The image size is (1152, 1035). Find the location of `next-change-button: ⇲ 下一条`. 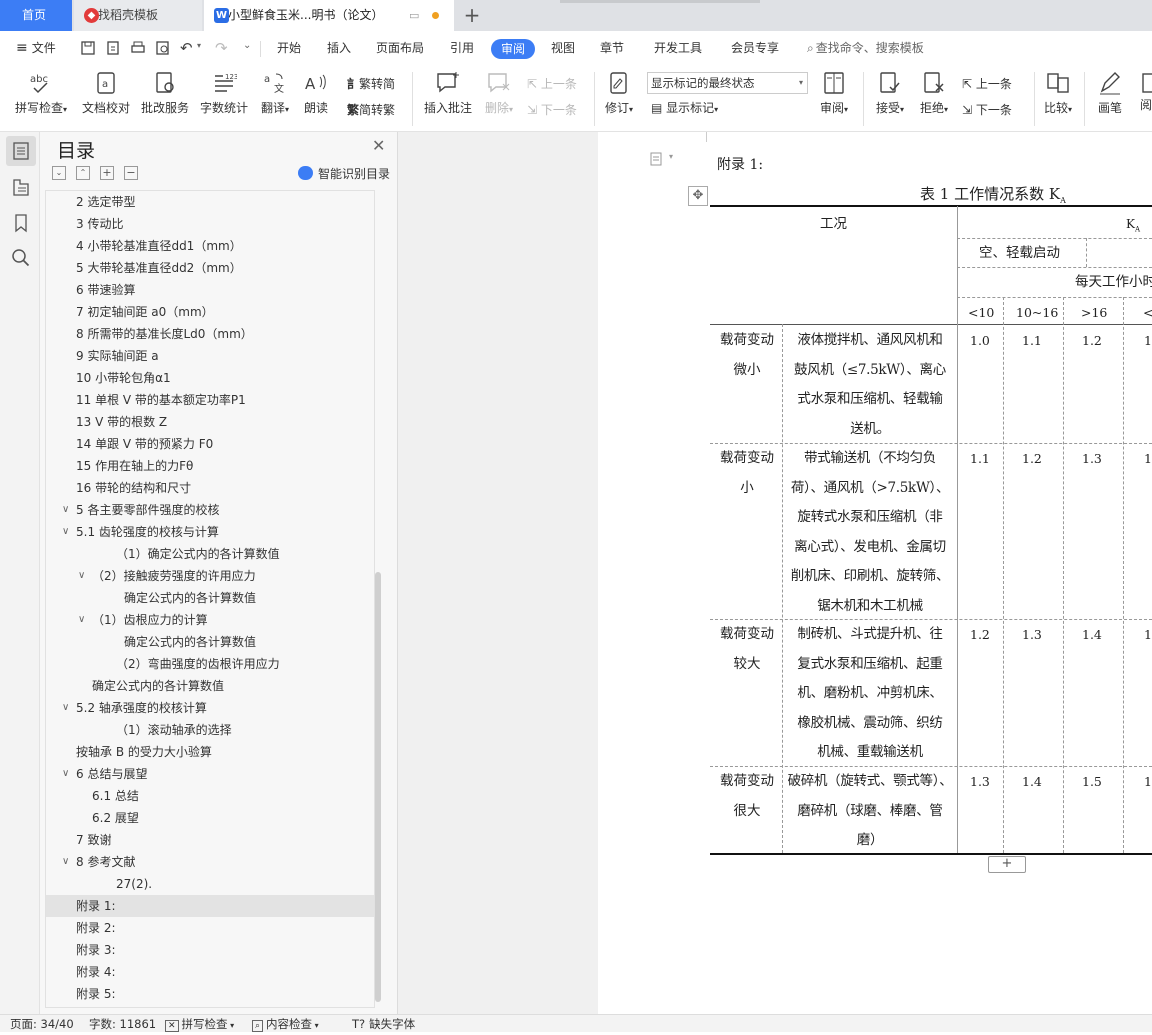

next-change-button: ⇲ 下一条 is located at coordinates (987, 110).